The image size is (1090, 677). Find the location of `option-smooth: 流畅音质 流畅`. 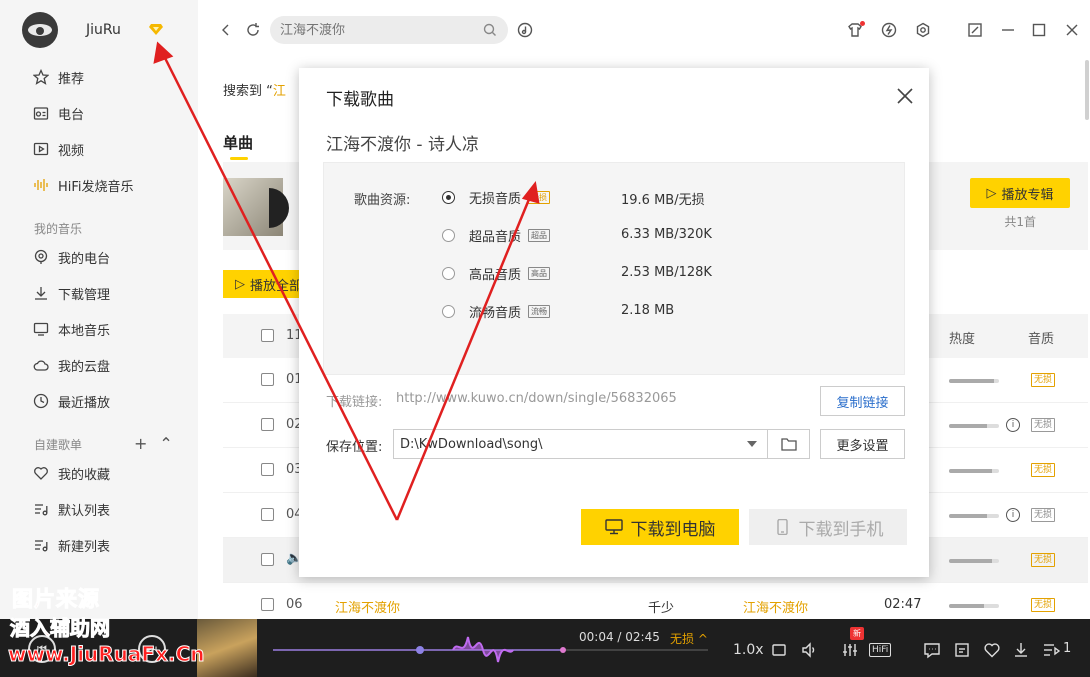

option-smooth: 流畅音质 流畅 is located at coordinates (496, 311).